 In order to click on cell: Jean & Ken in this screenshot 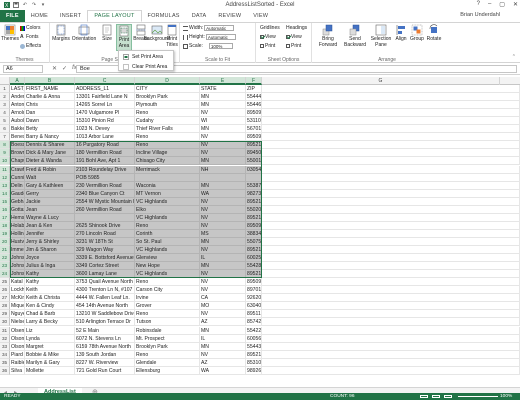, I will do `click(50, 225)`.